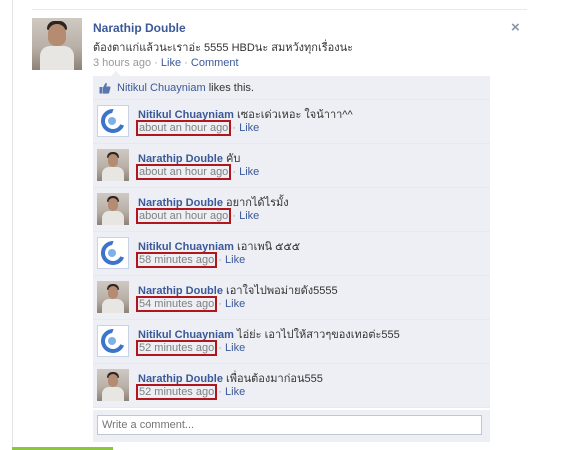 This screenshot has width=587, height=450. What do you see at coordinates (171, 63) in the screenshot?
I see `post-like-link: Like` at bounding box center [171, 63].